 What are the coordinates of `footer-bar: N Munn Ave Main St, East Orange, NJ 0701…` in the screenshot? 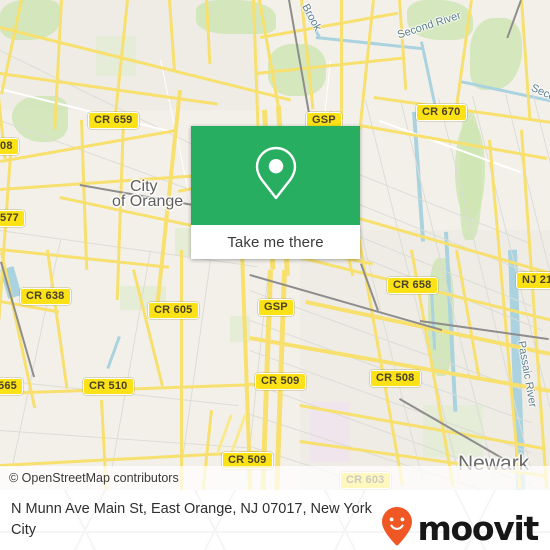 It's located at (275, 520).